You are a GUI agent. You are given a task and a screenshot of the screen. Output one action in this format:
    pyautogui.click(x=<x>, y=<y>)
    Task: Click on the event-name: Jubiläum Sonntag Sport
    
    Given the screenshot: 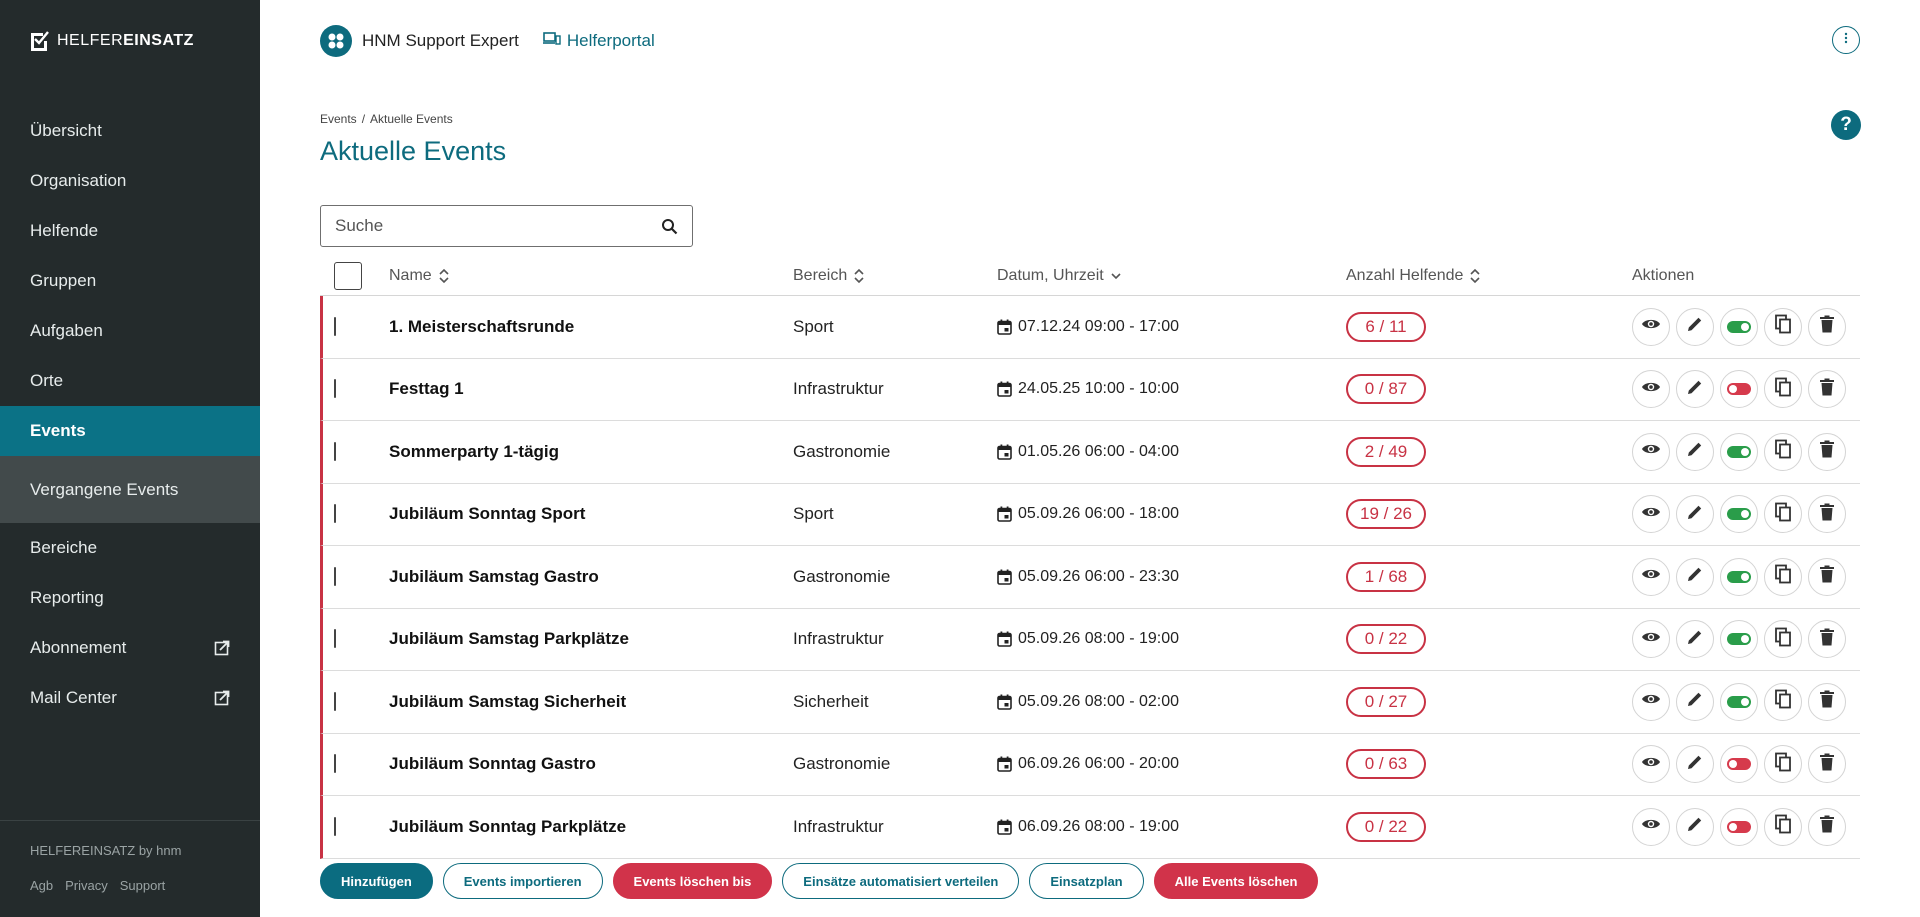 What is the action you would take?
    pyautogui.click(x=487, y=513)
    